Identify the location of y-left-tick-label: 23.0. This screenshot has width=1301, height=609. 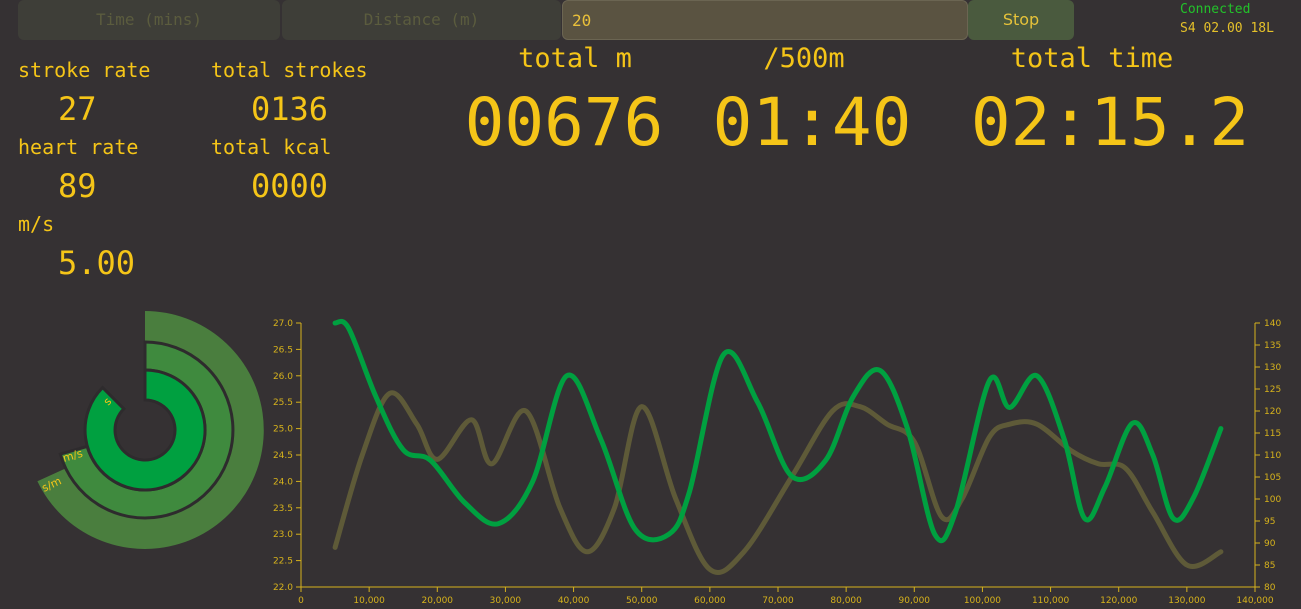
(283, 535).